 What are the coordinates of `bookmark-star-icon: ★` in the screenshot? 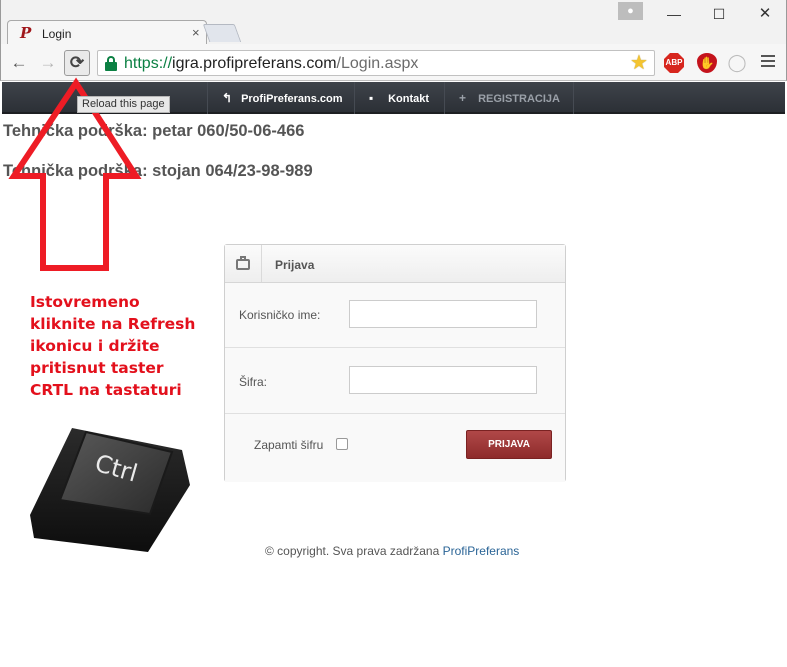 It's located at (639, 63).